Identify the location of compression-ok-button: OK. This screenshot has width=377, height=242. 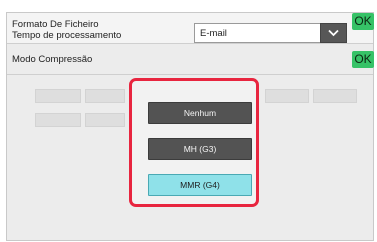
(363, 59).